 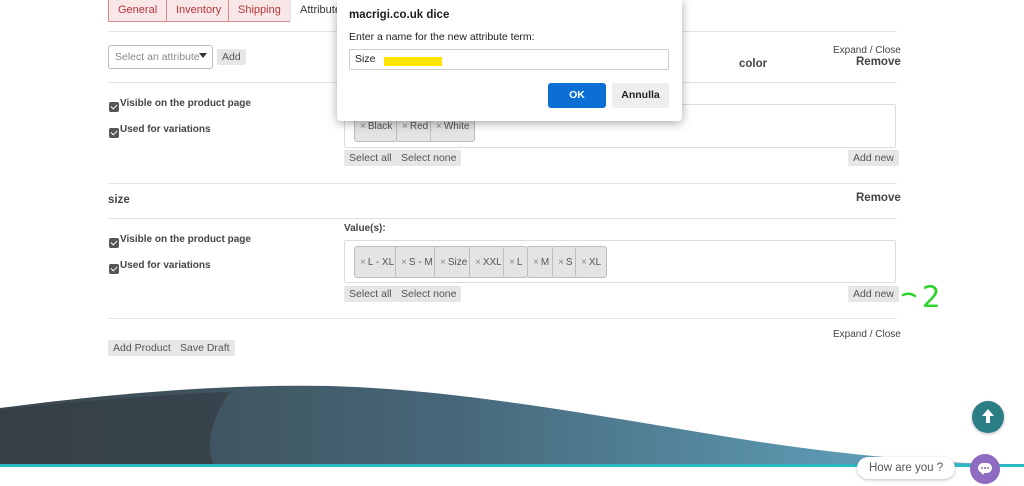 I want to click on chip-label: Size, so click(x=457, y=262).